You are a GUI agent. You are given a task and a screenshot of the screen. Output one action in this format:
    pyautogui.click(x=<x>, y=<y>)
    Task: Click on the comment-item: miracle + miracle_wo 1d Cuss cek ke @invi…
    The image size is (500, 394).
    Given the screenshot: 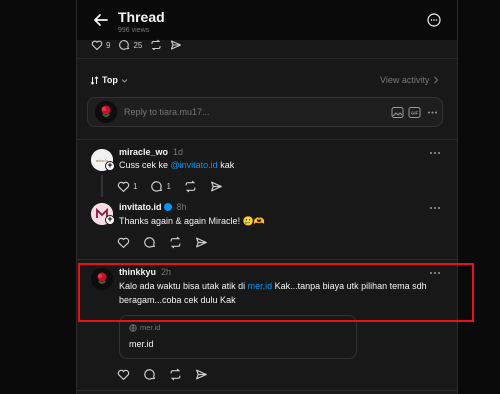 What is the action you would take?
    pyautogui.click(x=267, y=171)
    